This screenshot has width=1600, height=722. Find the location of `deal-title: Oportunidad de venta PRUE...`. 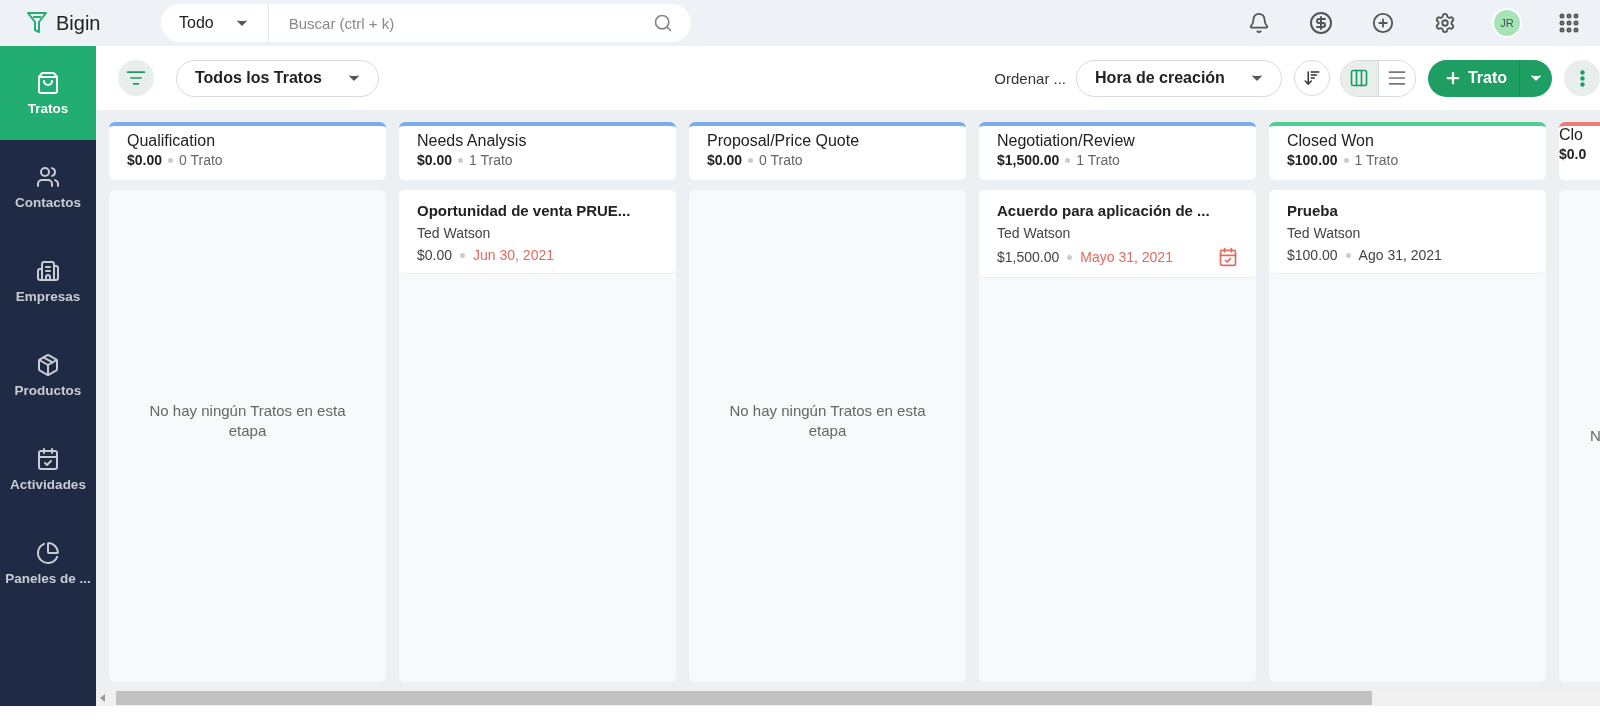

deal-title: Oportunidad de venta PRUE... is located at coordinates (524, 210).